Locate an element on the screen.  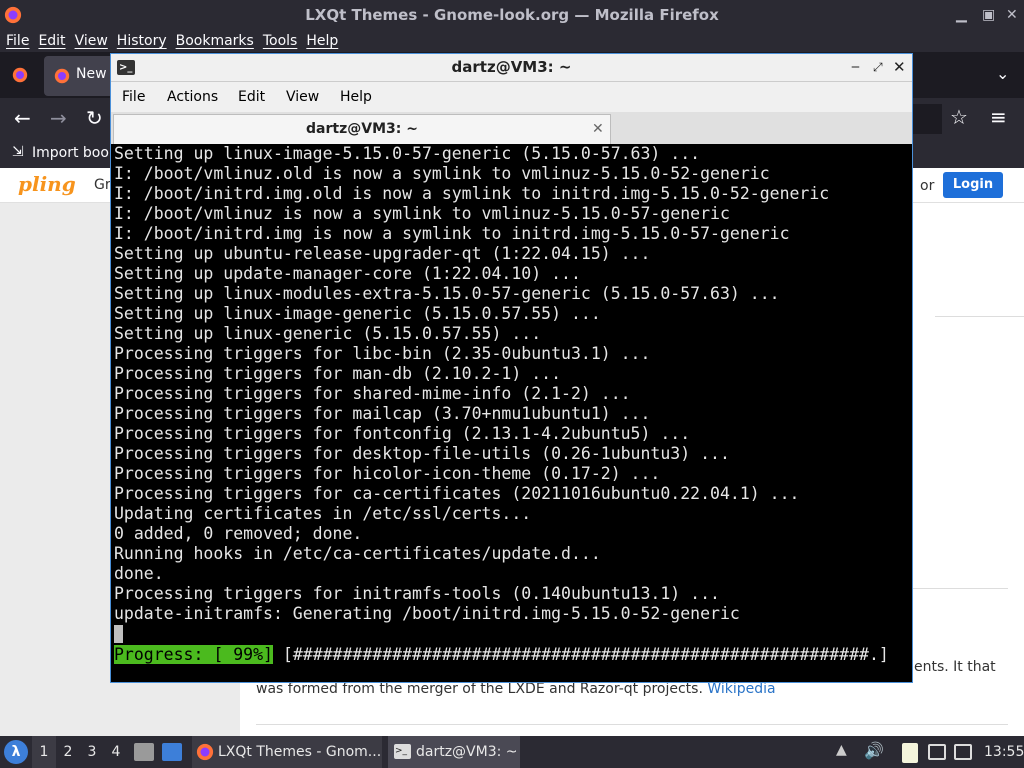
app-menu-icon: λ is located at coordinates (16, 752).